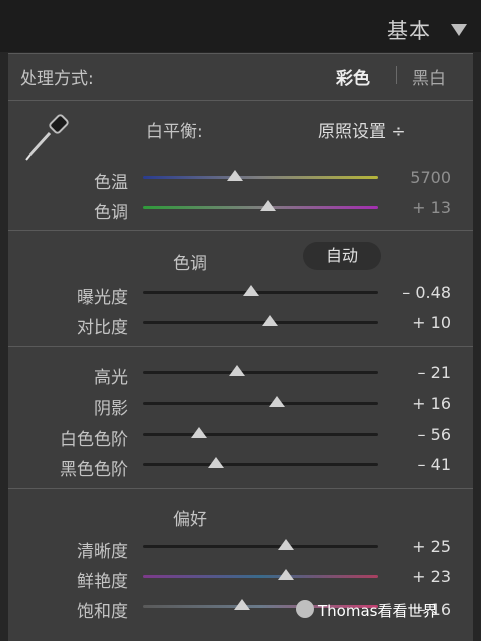 This screenshot has width=481, height=641. What do you see at coordinates (260, 177) in the screenshot?
I see `temp-slider-track` at bounding box center [260, 177].